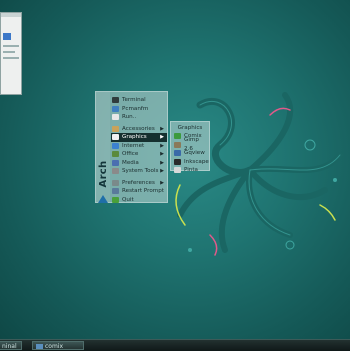 Image resolution: width=350 pixels, height=351 pixels. What do you see at coordinates (115, 108) in the screenshot?
I see `folder-icon` at bounding box center [115, 108].